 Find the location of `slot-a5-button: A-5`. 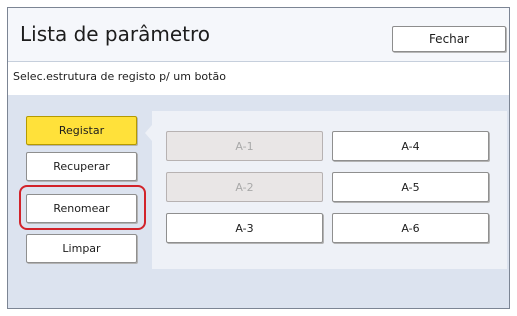

slot-a5-button: A-5 is located at coordinates (410, 187).